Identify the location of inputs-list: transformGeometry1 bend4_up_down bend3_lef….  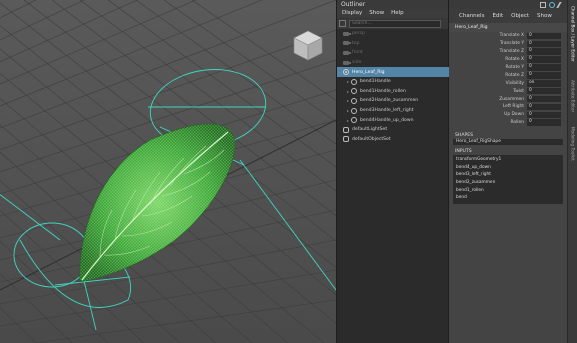
(508, 179).